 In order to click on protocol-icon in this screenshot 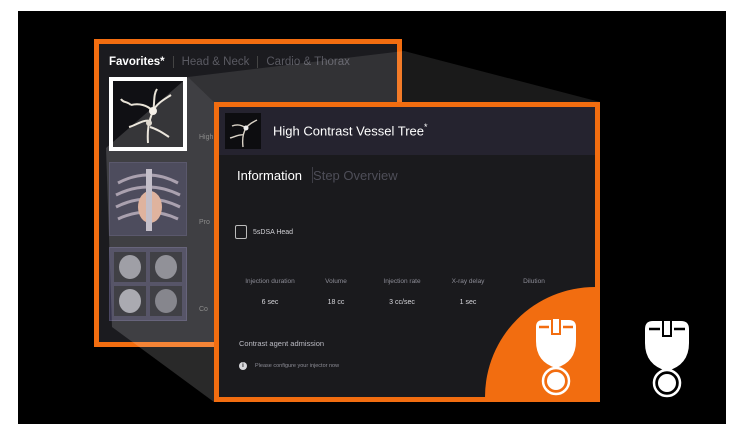, I will do `click(241, 232)`.